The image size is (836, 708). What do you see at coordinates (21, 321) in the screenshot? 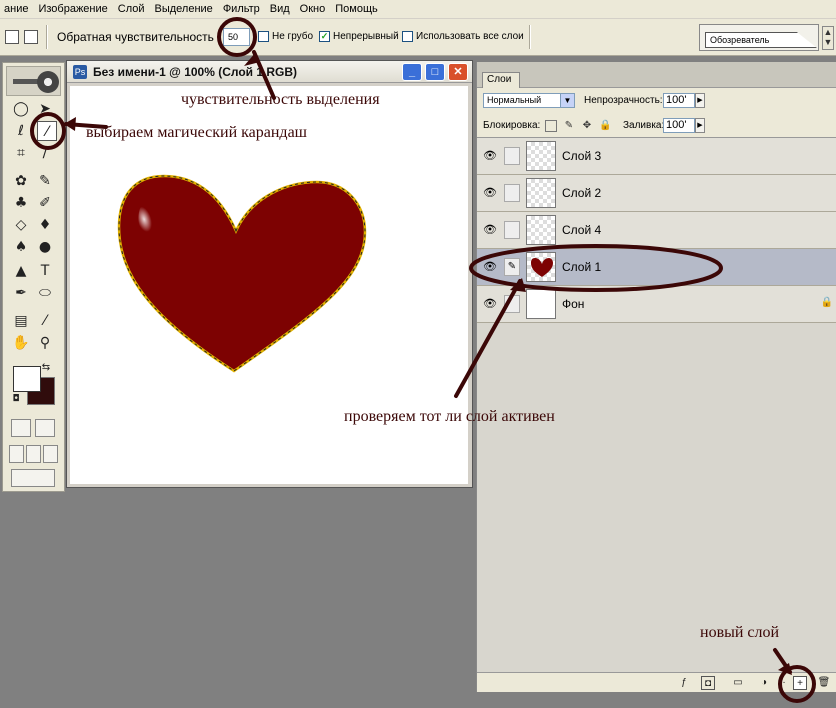
I see `notes-tool-icon: ▤` at bounding box center [21, 321].